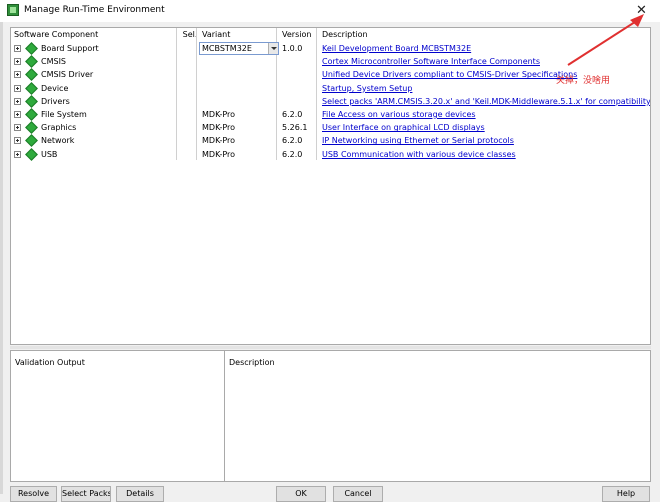  Describe the element at coordinates (33, 494) in the screenshot. I see `resolve-button: Resolve` at that location.